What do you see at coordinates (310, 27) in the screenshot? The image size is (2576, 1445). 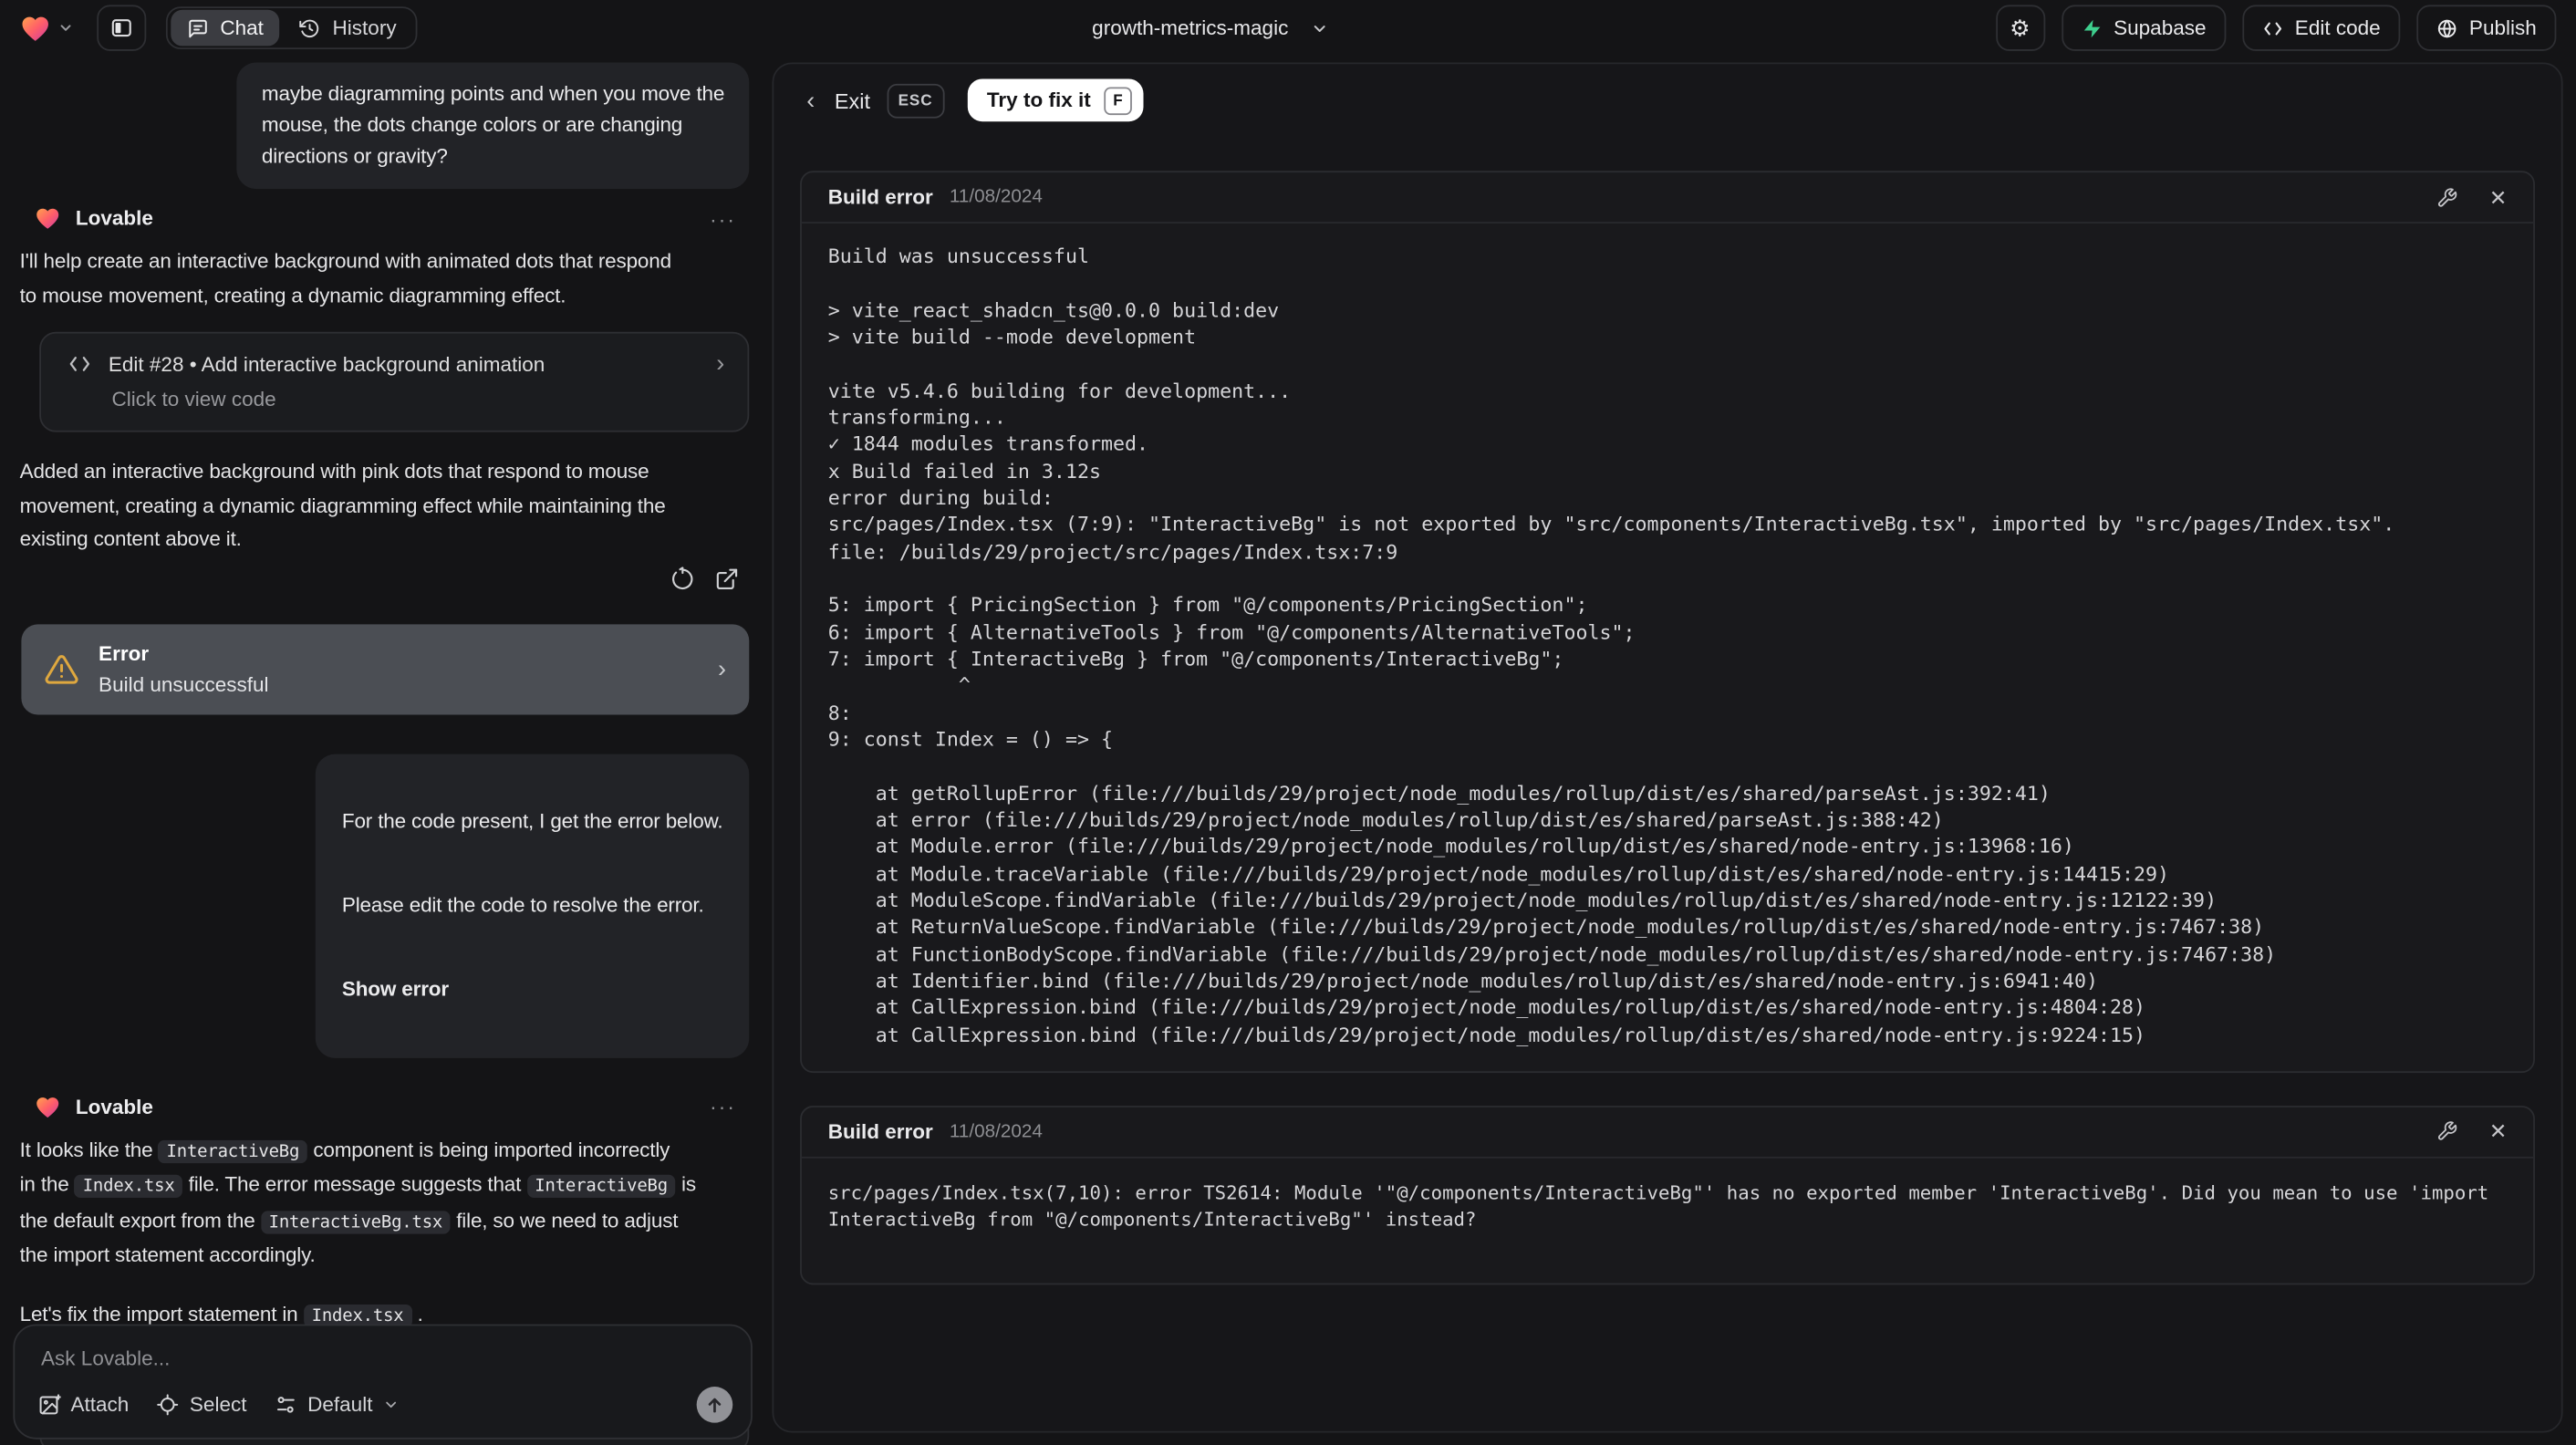 I see `history-clock-icon` at bounding box center [310, 27].